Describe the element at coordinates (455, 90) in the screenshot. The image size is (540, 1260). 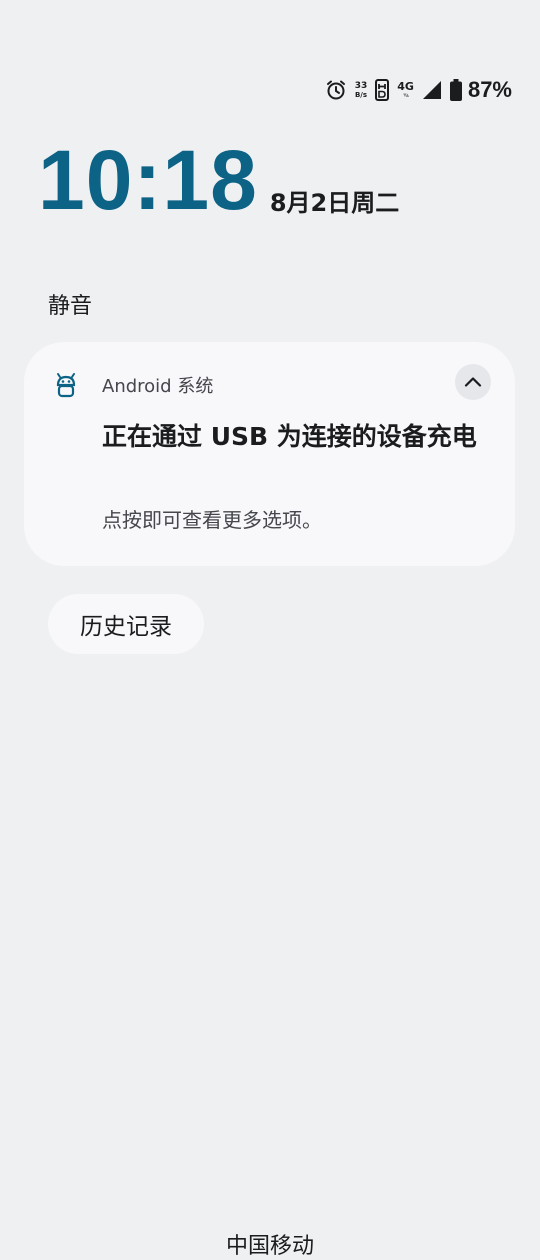
I see `battery-icon` at that location.